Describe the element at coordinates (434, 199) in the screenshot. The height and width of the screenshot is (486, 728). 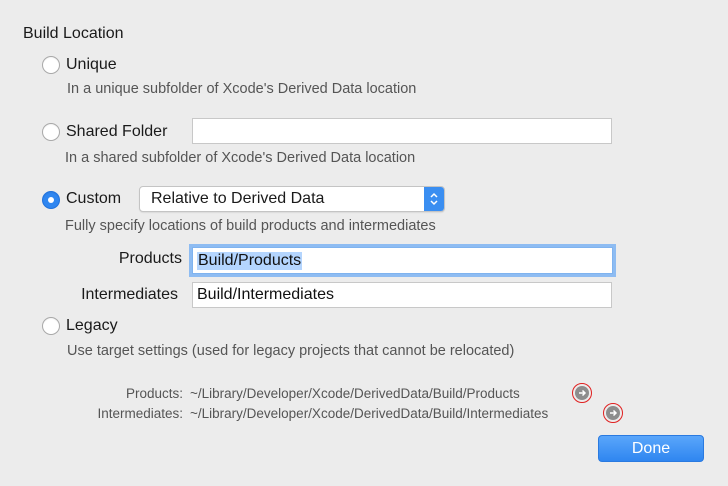
I see `updown-chevron-icon` at that location.